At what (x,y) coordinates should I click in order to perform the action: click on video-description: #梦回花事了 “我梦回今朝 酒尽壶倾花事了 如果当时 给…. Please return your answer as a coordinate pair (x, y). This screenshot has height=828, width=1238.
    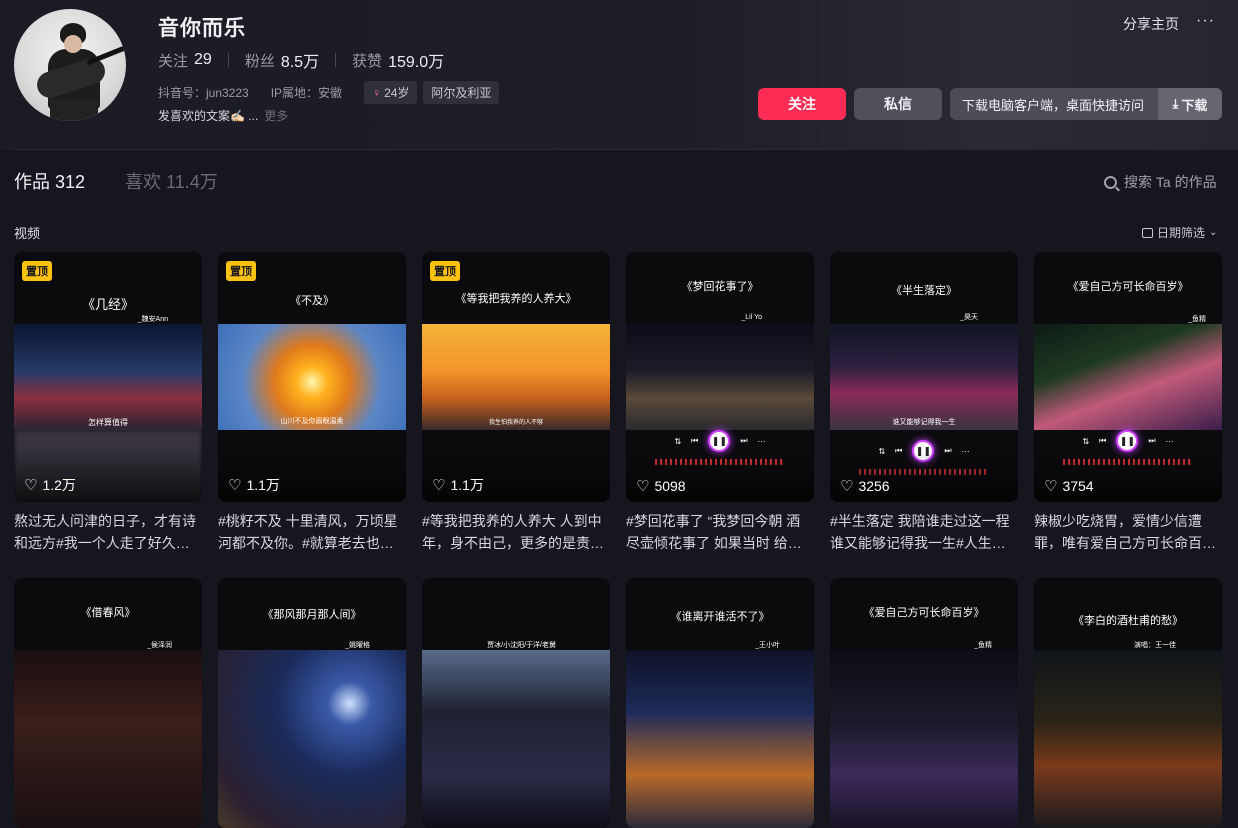
    Looking at the image, I should click on (720, 532).